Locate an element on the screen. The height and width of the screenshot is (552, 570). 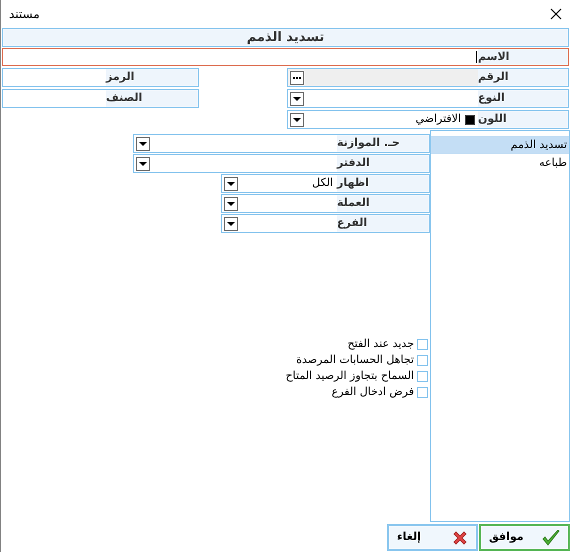
field-label: النوع is located at coordinates (523, 98).